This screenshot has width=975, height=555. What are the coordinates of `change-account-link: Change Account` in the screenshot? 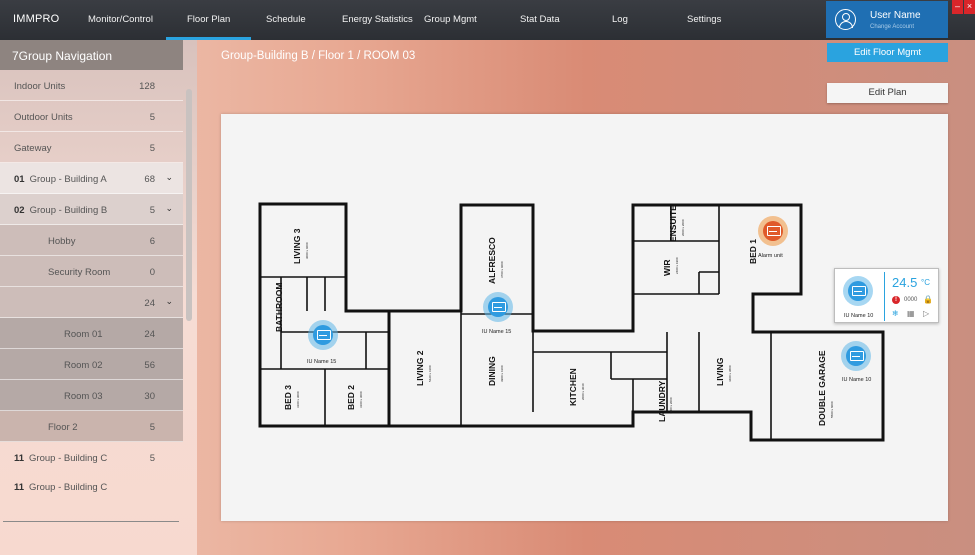 It's located at (892, 27).